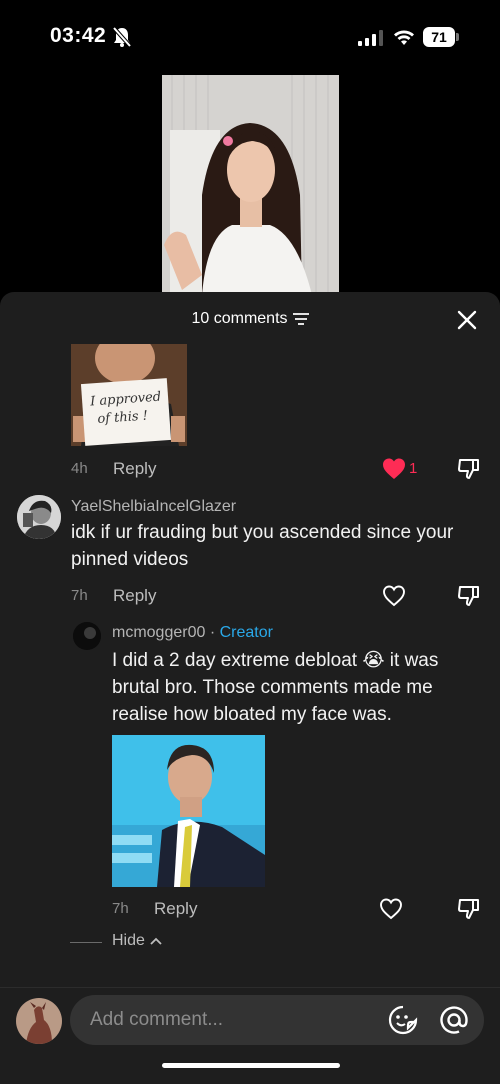  Describe the element at coordinates (413, 468) in the screenshot. I see `like-count: 1` at that location.